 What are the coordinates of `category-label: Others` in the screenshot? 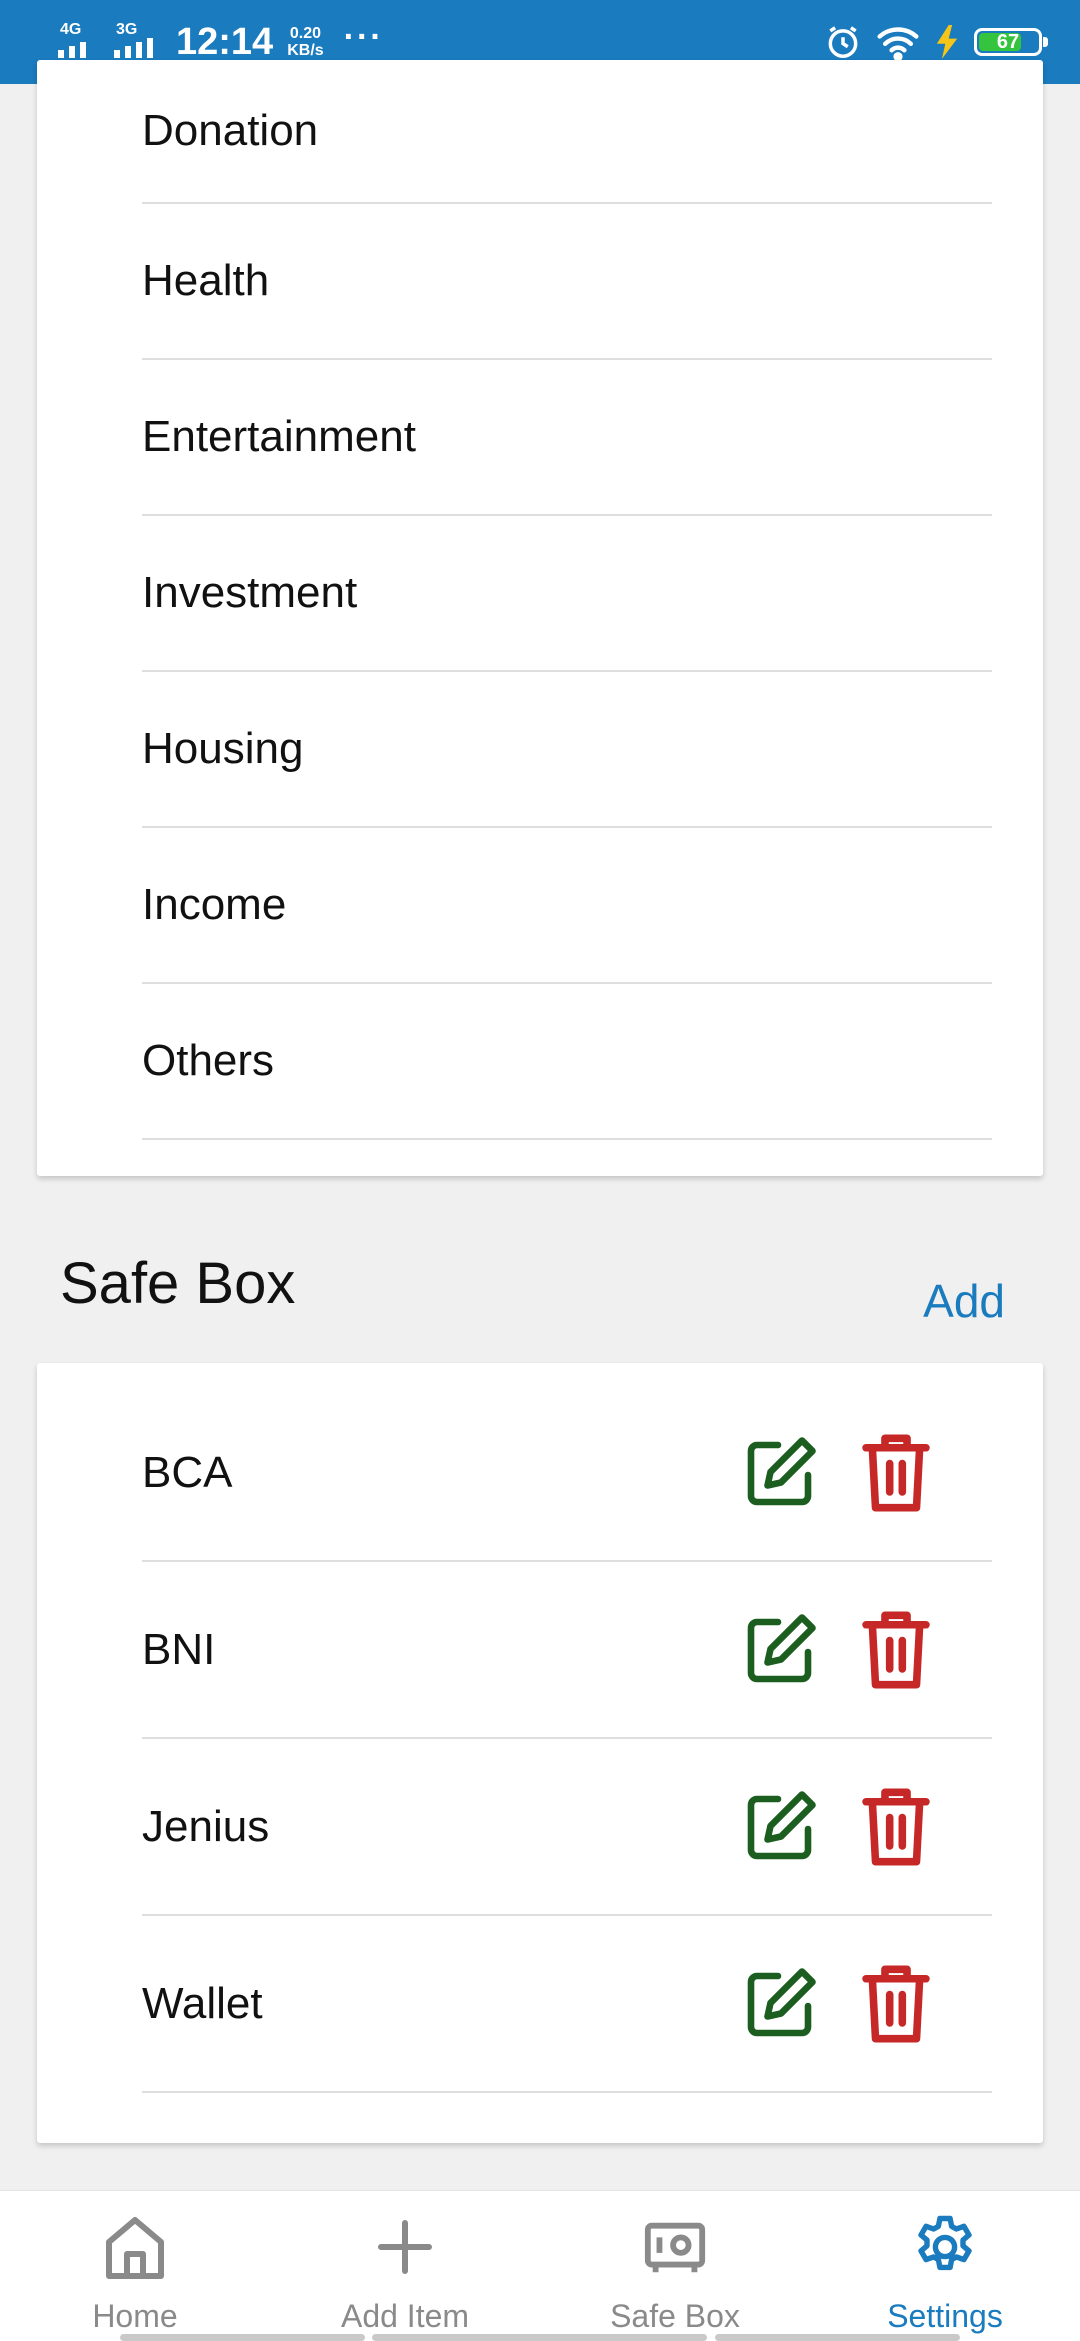 It's located at (208, 1060).